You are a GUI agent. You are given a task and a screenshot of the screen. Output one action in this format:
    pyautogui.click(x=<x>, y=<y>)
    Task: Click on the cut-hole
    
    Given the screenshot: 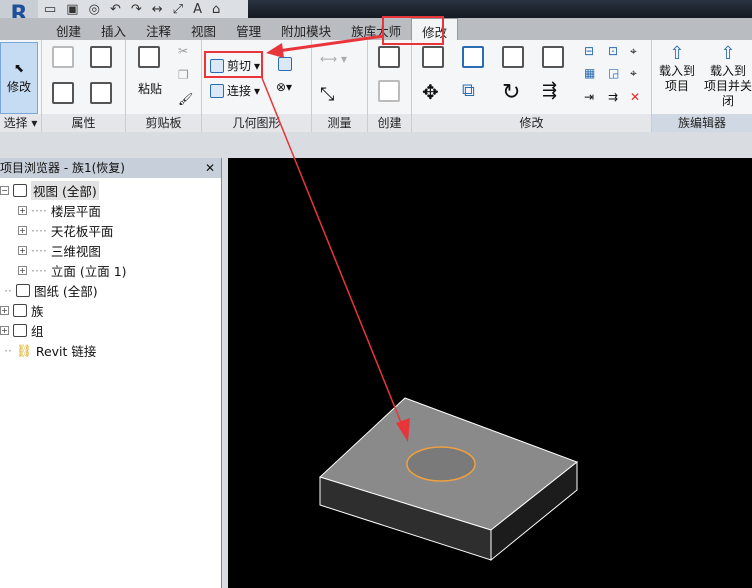 What is the action you would take?
    pyautogui.click(x=441, y=464)
    